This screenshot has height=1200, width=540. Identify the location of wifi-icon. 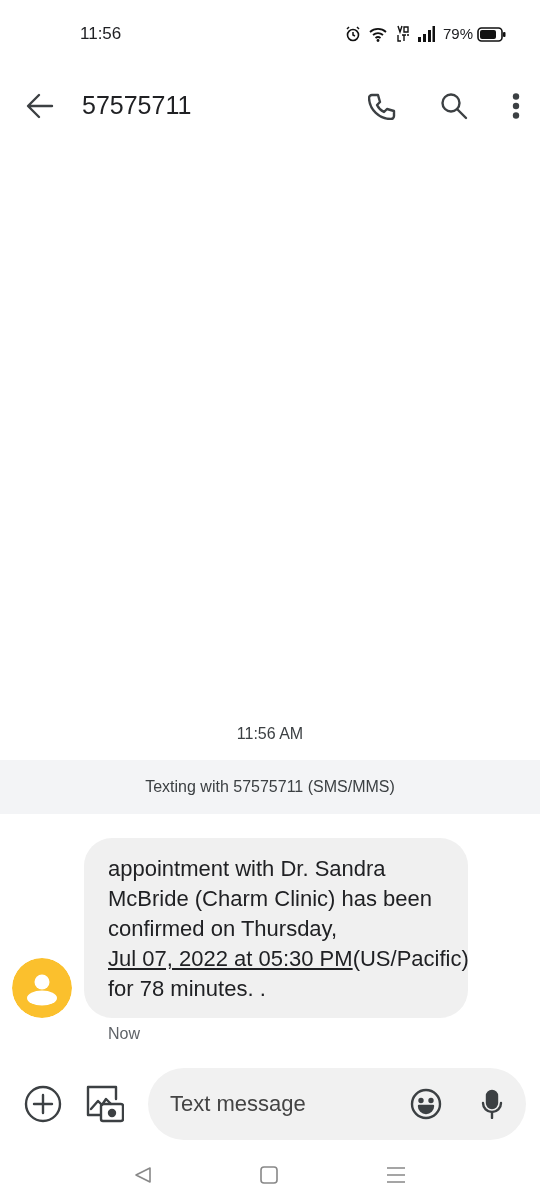
(378, 34).